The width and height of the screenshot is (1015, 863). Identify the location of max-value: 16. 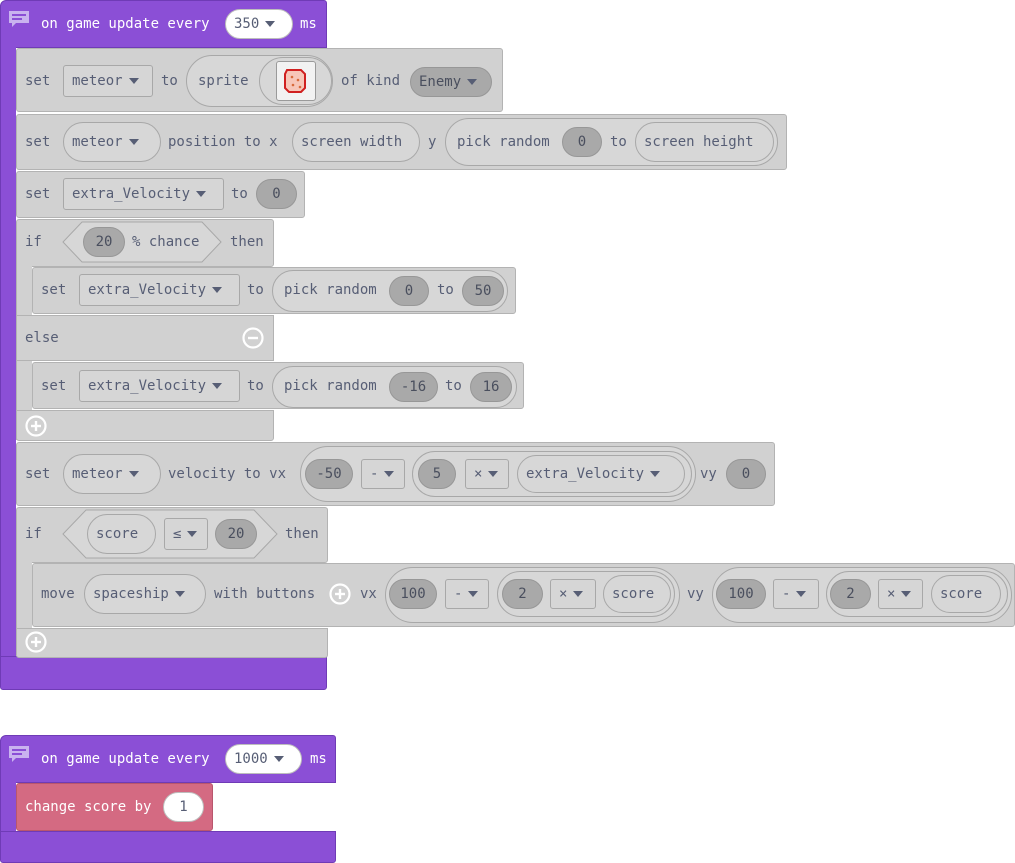
(491, 387).